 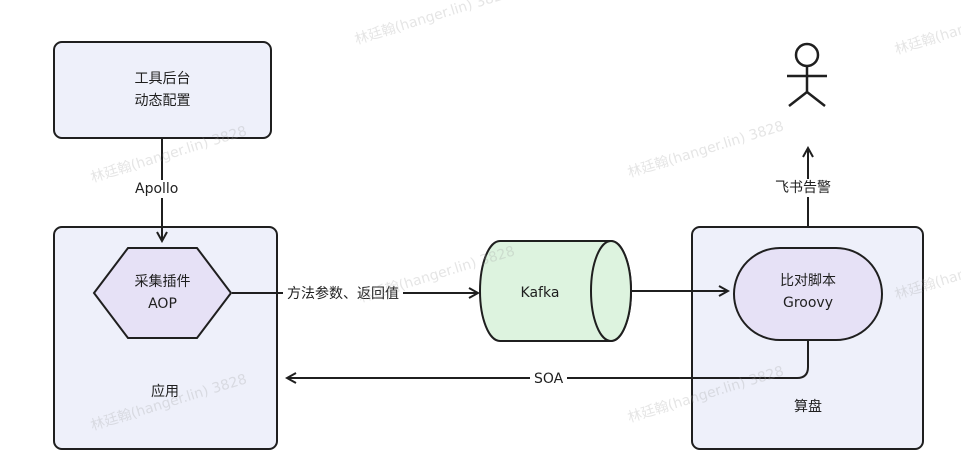 I want to click on tool-backend-label-line1: 工具后台, so click(x=162, y=79).